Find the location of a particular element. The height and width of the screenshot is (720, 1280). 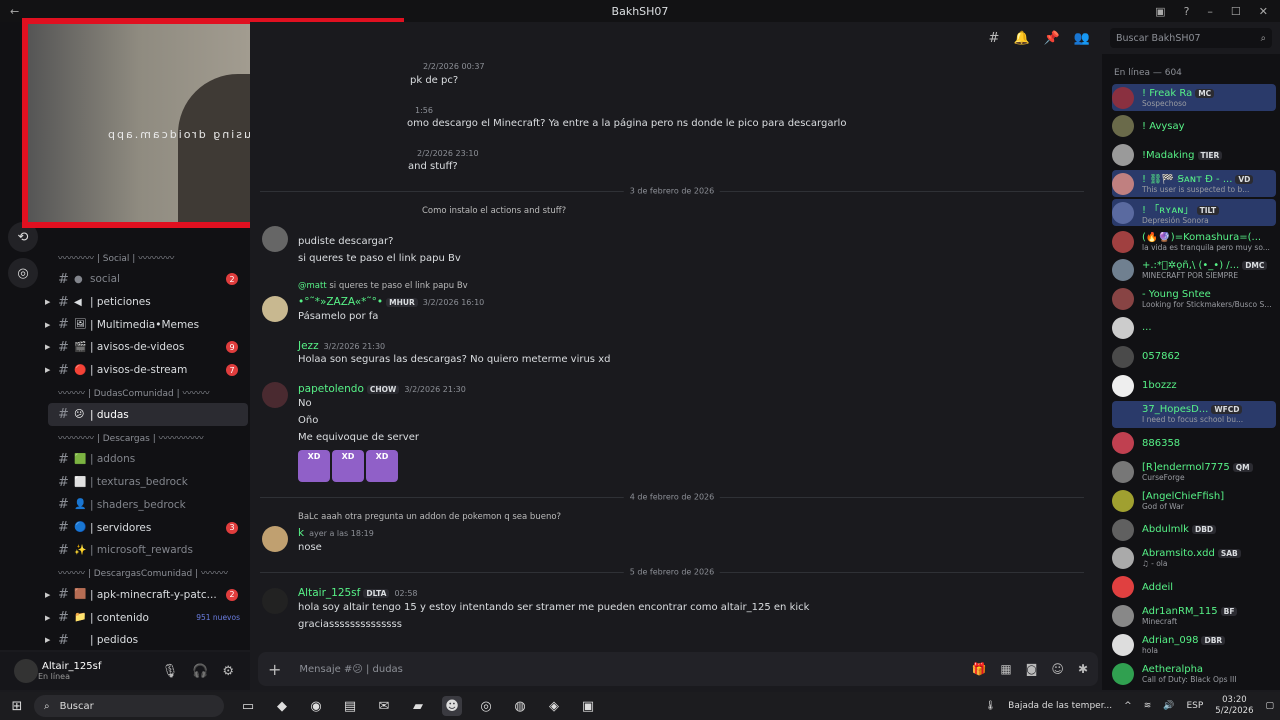

inbox-icon: ▣ is located at coordinates (1160, 11).